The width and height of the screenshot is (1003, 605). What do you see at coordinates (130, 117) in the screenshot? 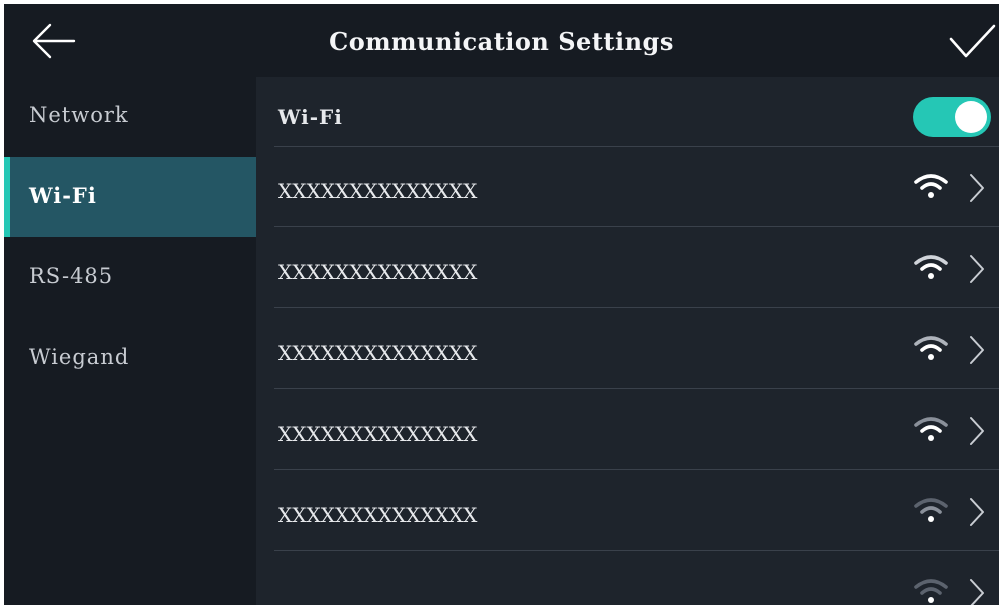
I see `sidebar-item-network: Network` at bounding box center [130, 117].